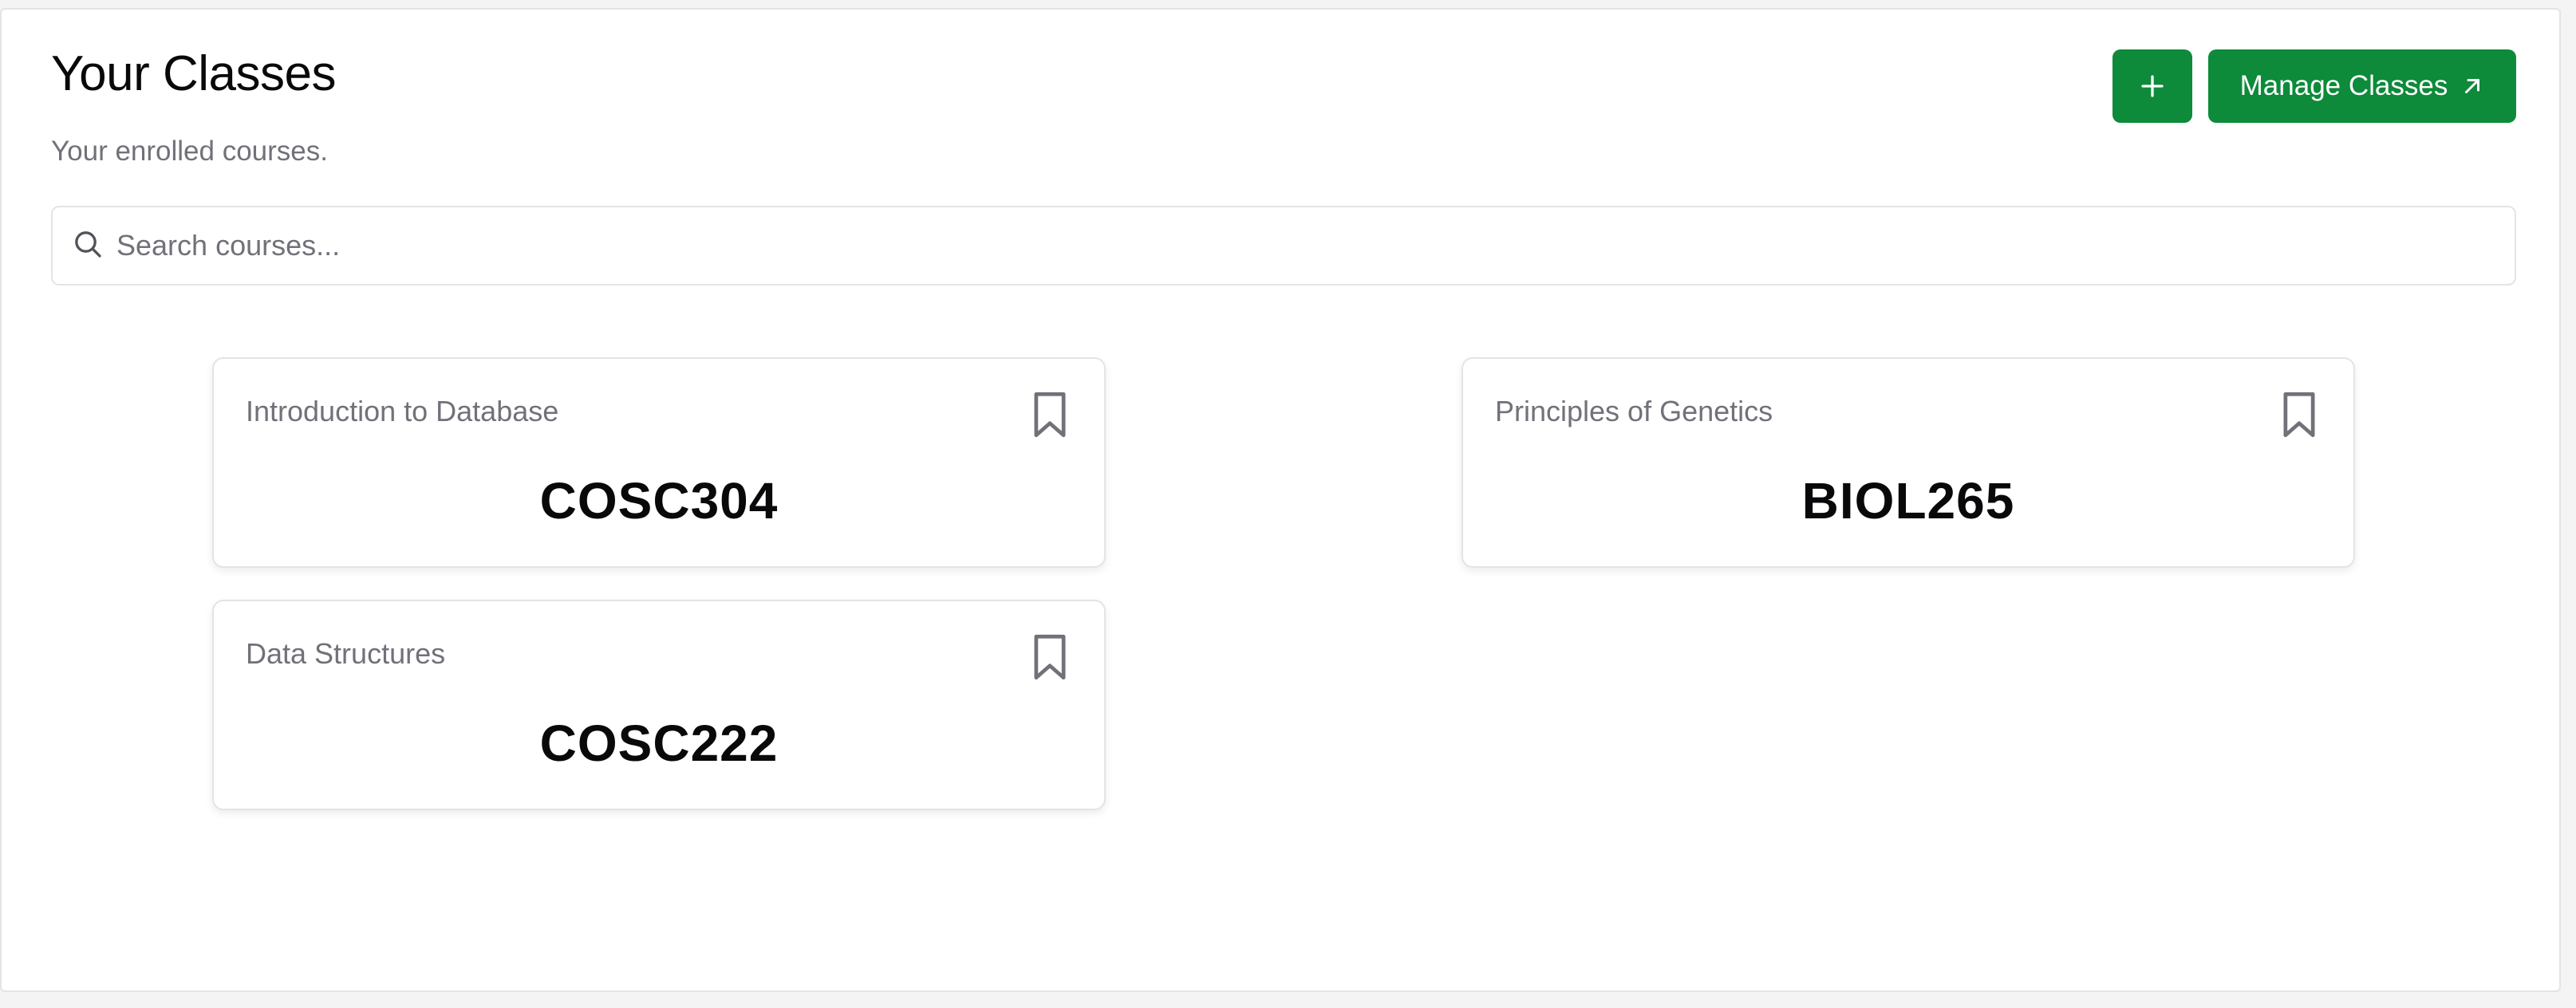  Describe the element at coordinates (1305, 245) in the screenshot. I see `search-input` at that location.